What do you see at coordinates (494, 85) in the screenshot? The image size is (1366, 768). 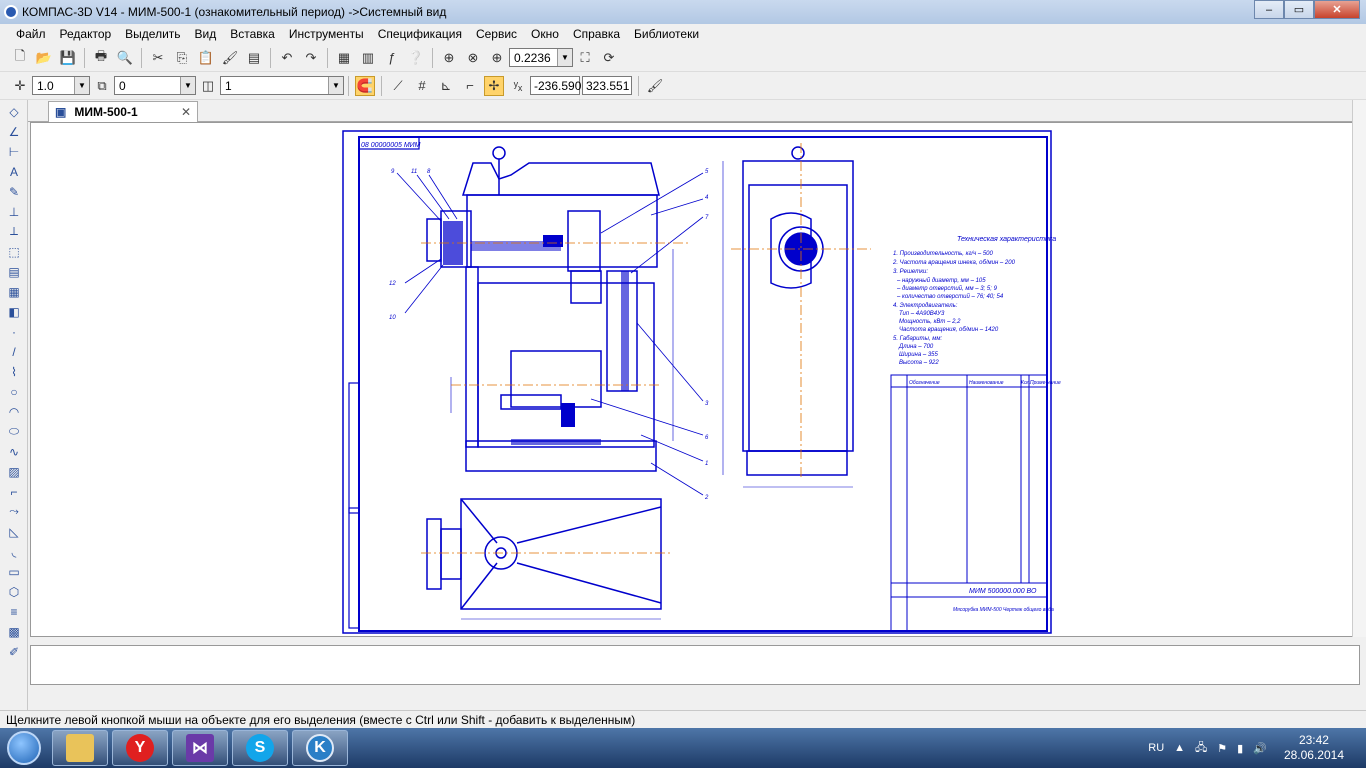 I see `cursor-coords-icon: ✢` at bounding box center [494, 85].